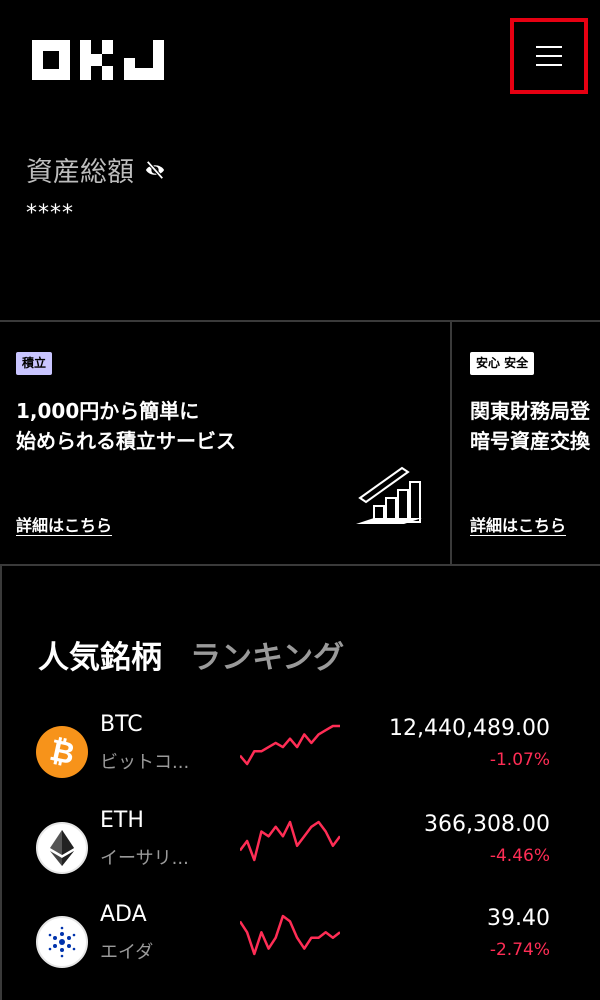  Describe the element at coordinates (62, 848) in the screenshot. I see `ethereum-icon` at that location.